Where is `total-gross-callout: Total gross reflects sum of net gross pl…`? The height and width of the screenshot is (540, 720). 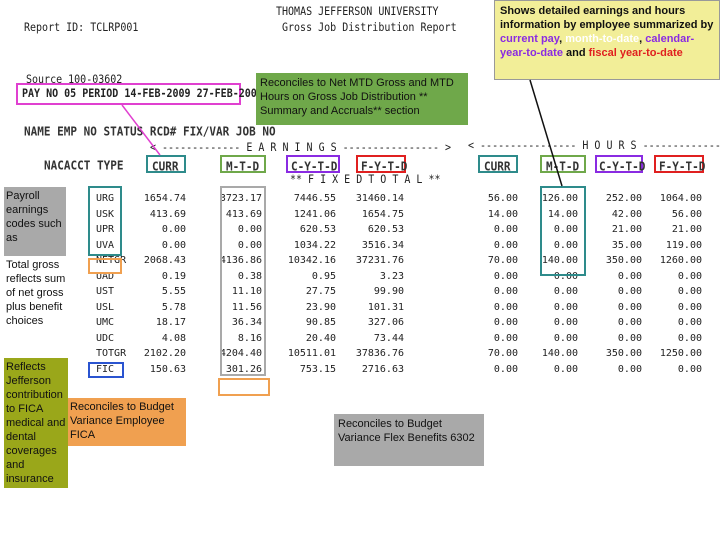
total-gross-callout: Total gross reflects sum of net gross pl… is located at coordinates (36, 307).